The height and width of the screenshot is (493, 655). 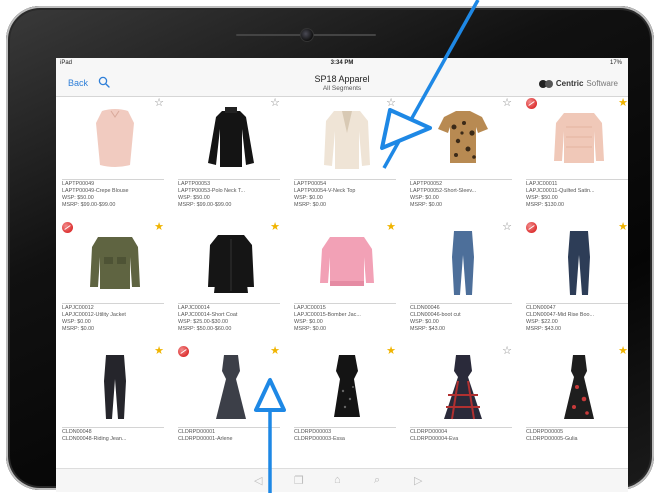 What do you see at coordinates (194, 184) in the screenshot?
I see `product-code: LAPTP00053` at bounding box center [194, 184].